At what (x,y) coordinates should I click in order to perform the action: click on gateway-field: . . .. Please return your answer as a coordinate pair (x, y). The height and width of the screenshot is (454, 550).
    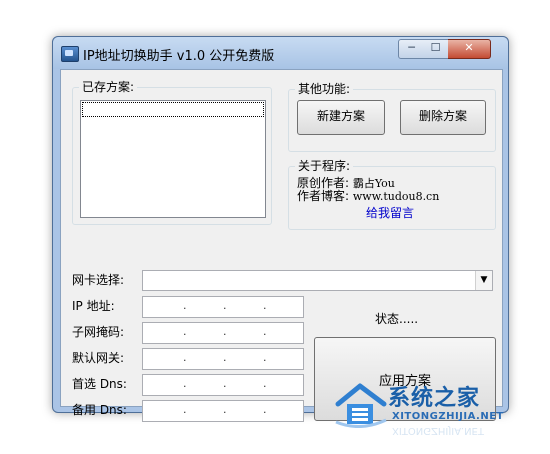
    Looking at the image, I should click on (223, 359).